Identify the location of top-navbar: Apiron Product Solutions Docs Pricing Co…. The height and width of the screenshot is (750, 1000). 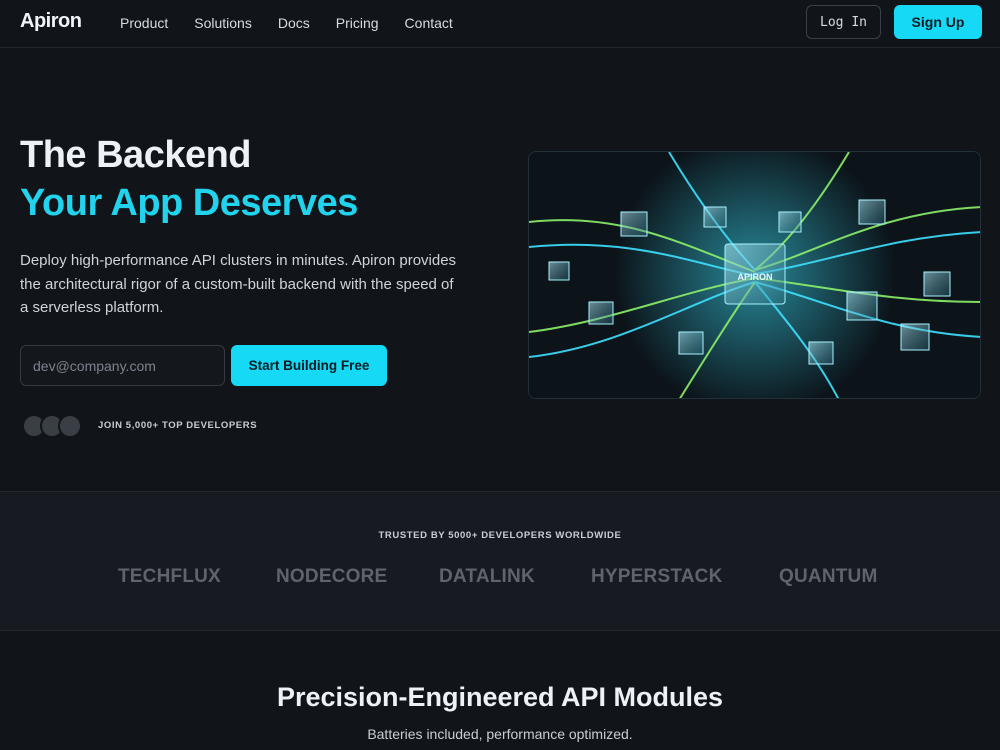
(500, 24).